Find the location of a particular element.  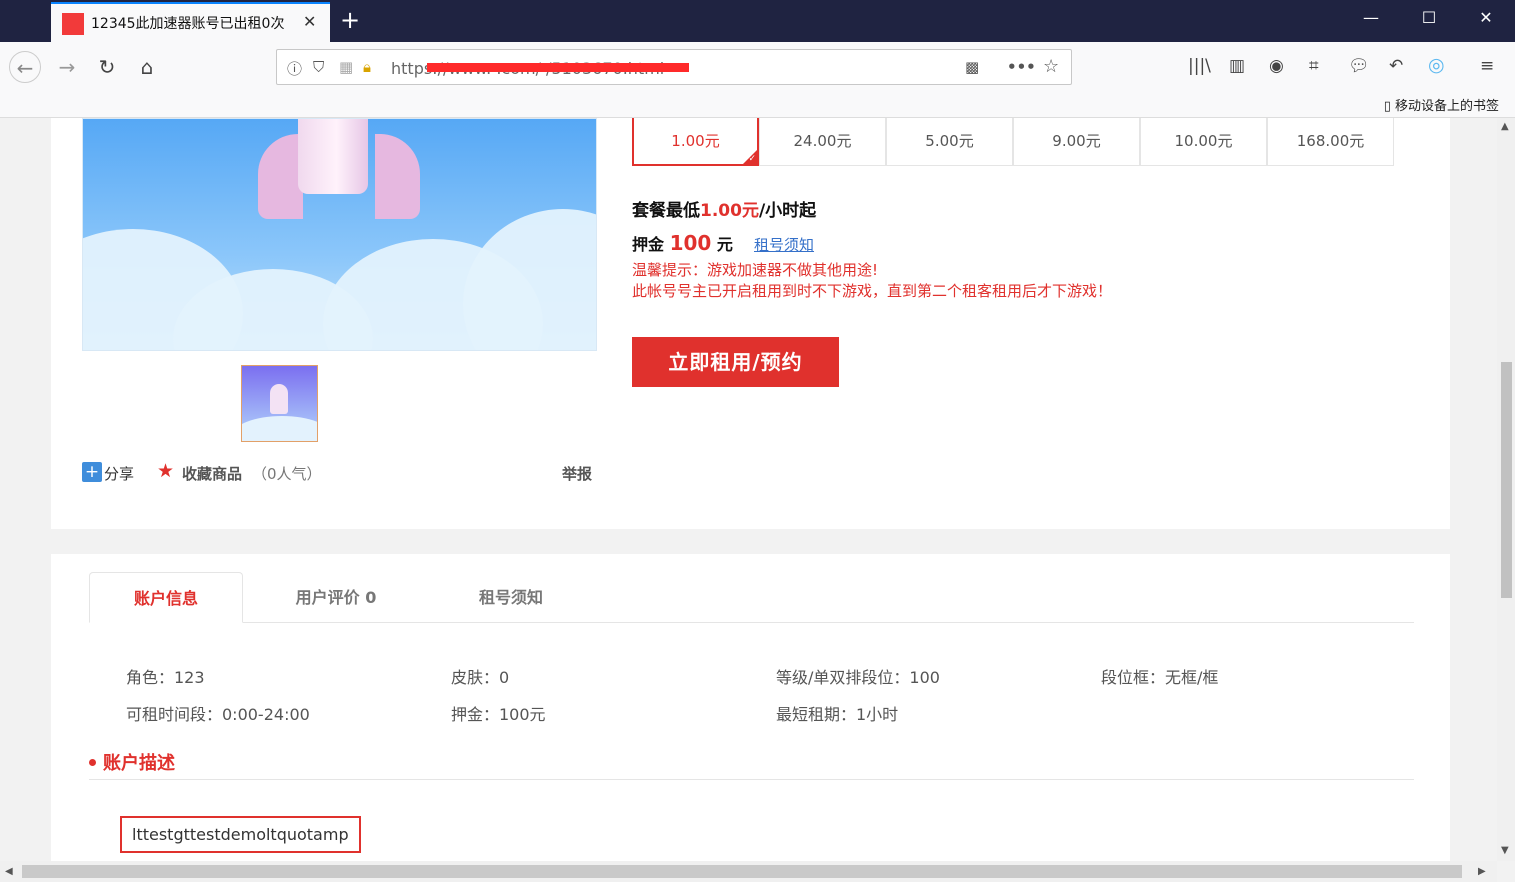

check-icon: ✓ is located at coordinates (752, 159).